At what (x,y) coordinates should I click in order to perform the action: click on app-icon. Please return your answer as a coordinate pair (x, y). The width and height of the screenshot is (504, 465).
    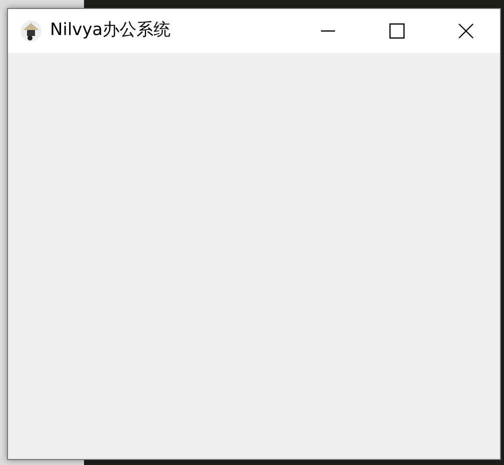
    Looking at the image, I should click on (31, 31).